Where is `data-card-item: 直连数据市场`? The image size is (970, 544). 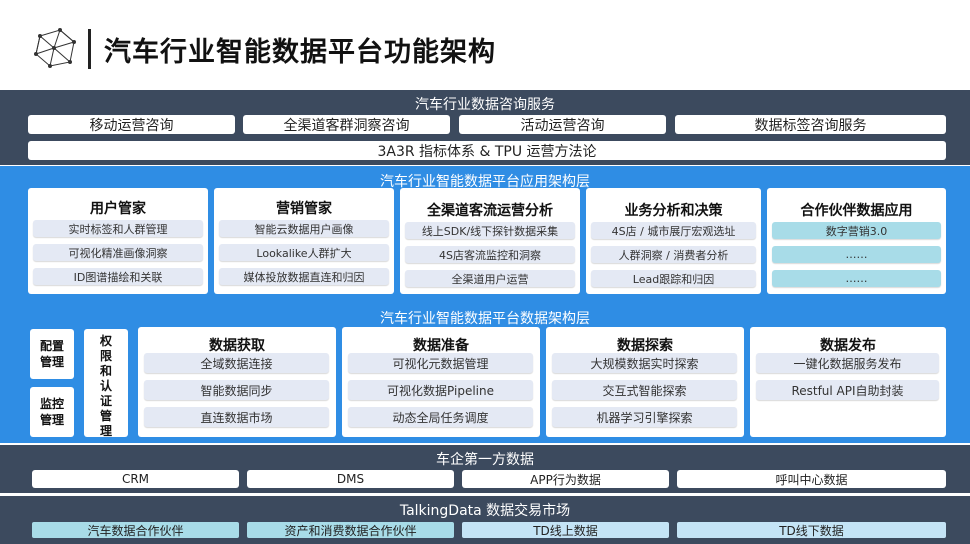 data-card-item: 直连数据市场 is located at coordinates (236, 417).